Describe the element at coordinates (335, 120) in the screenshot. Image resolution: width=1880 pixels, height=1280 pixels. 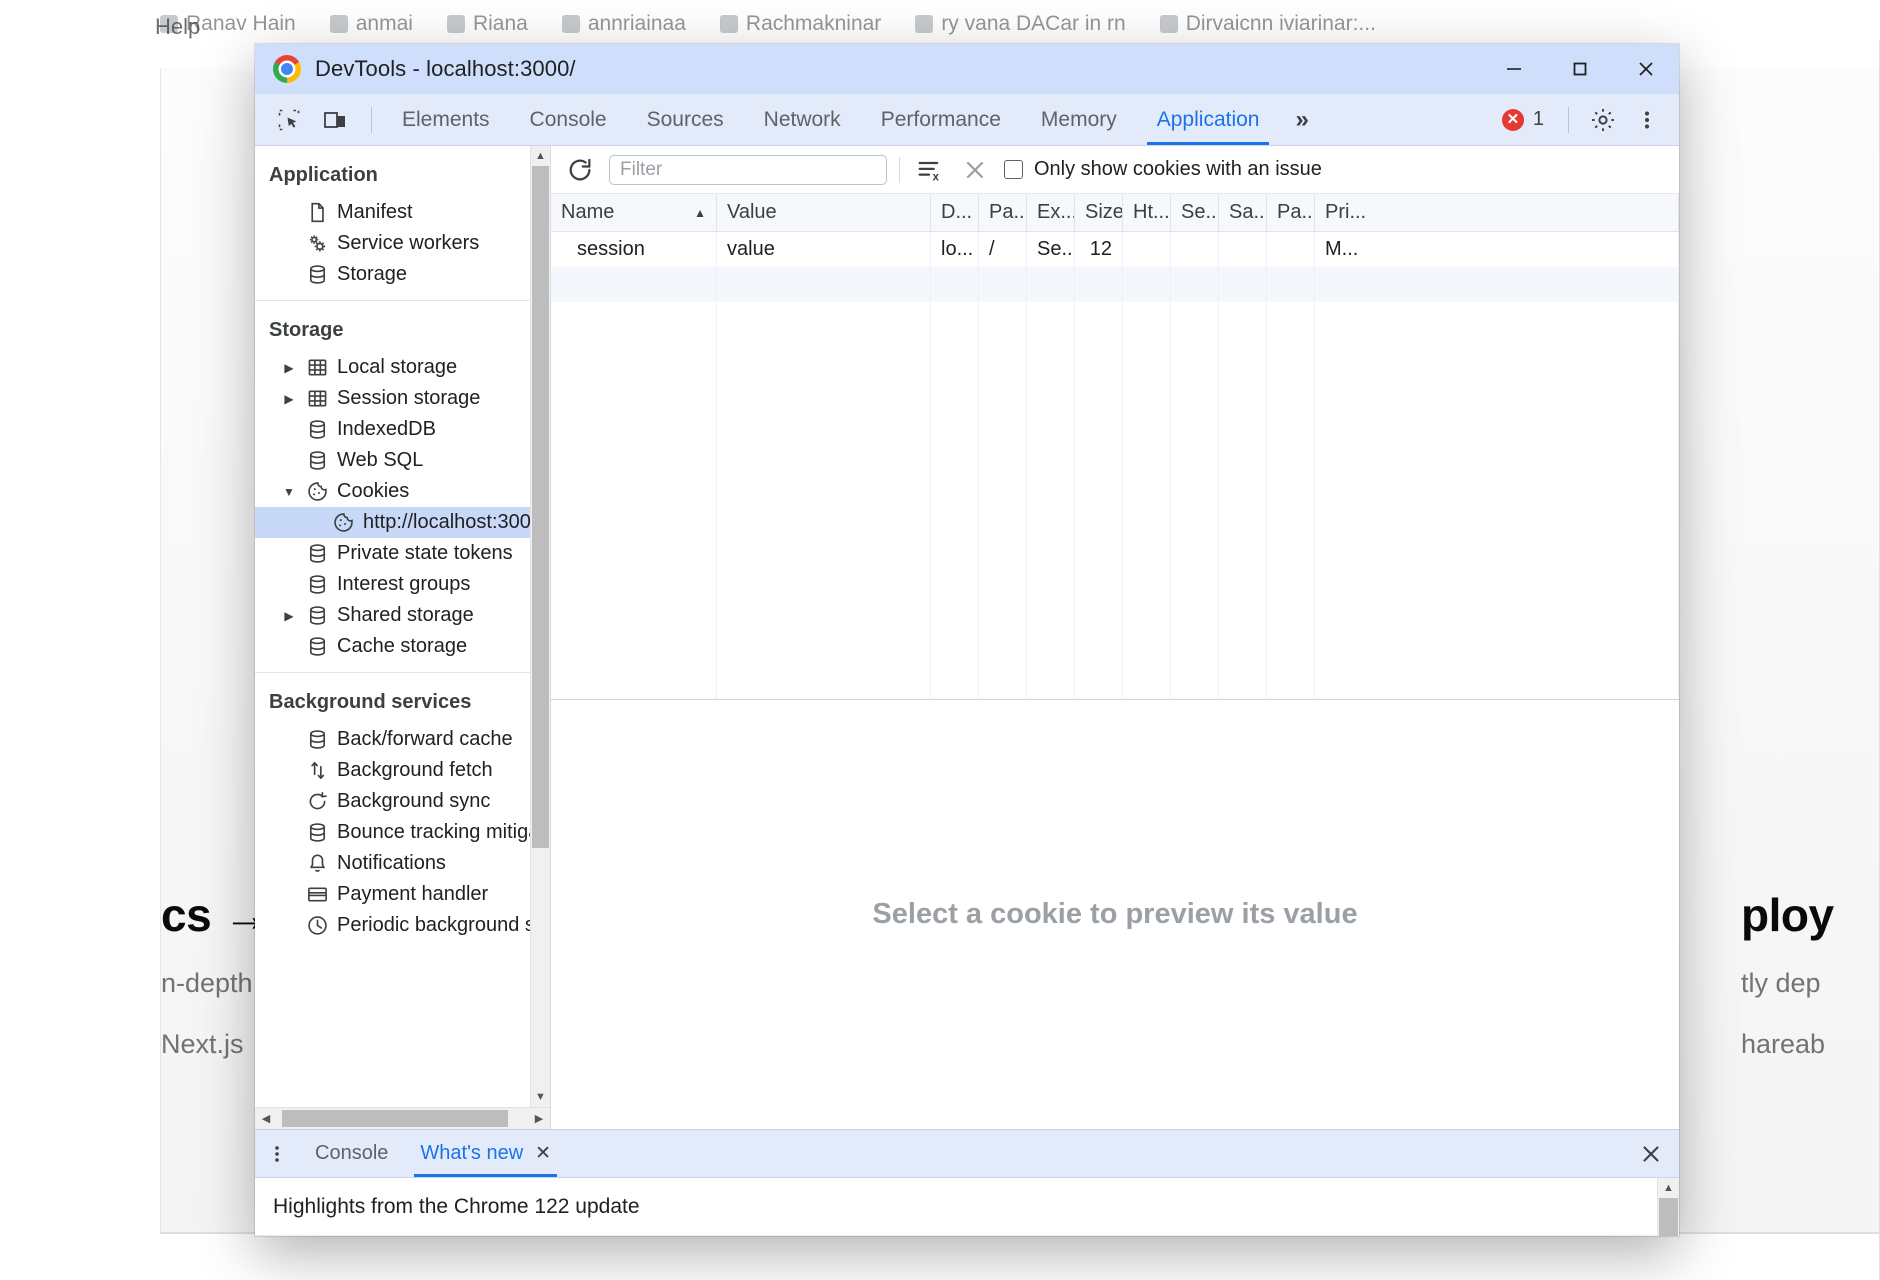
I see `device-toolbar-icon` at that location.